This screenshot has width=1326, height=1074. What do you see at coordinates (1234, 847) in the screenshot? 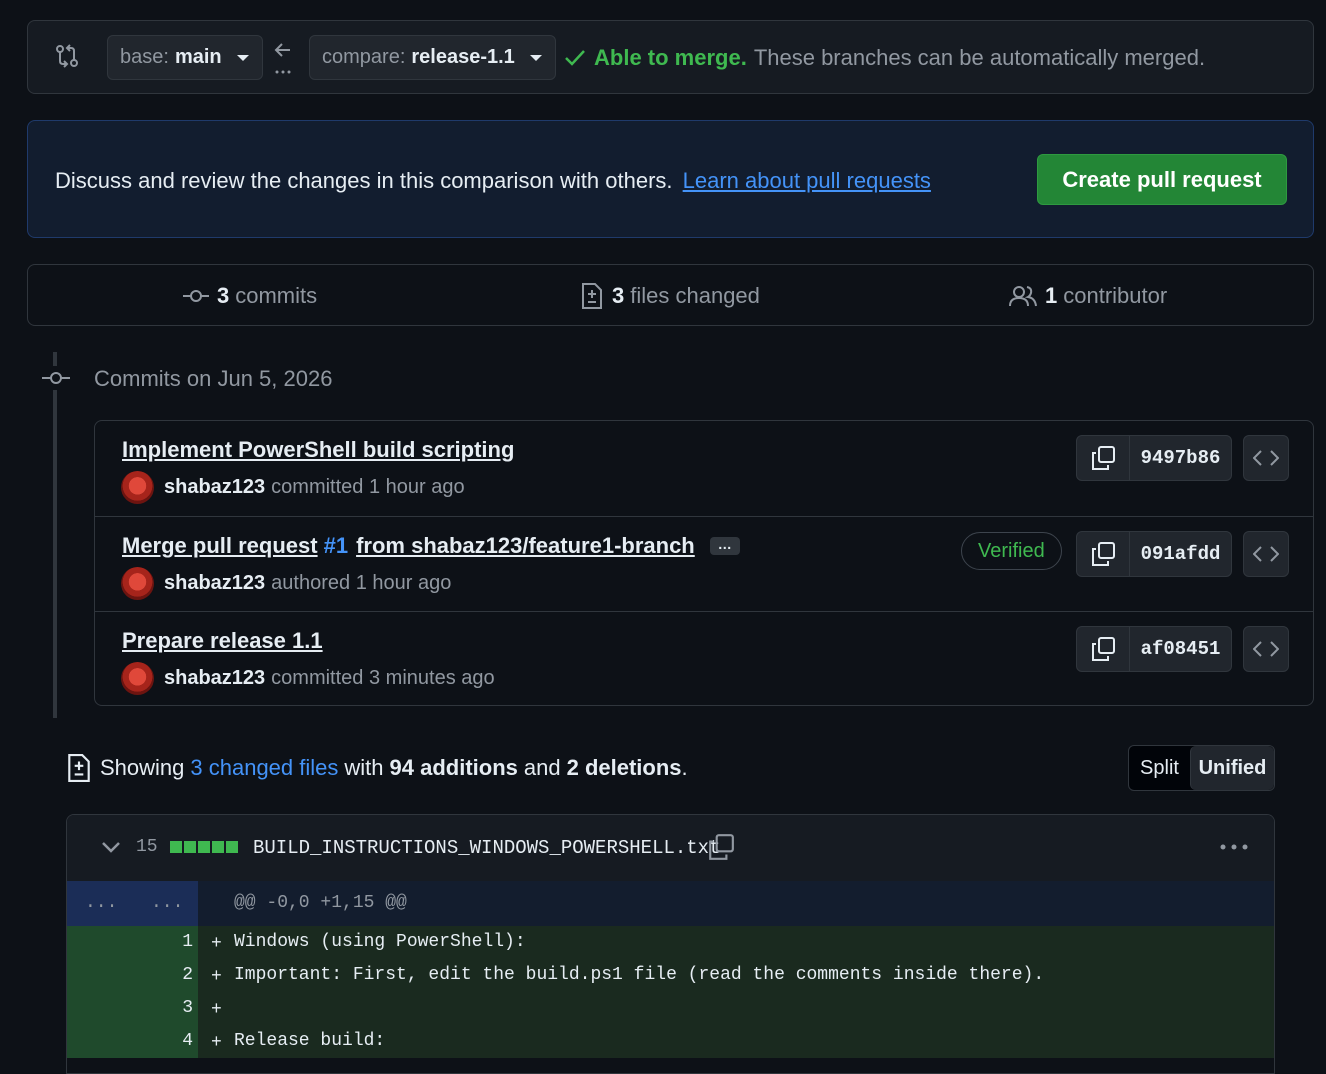
I see `kebab-menu-icon` at bounding box center [1234, 847].